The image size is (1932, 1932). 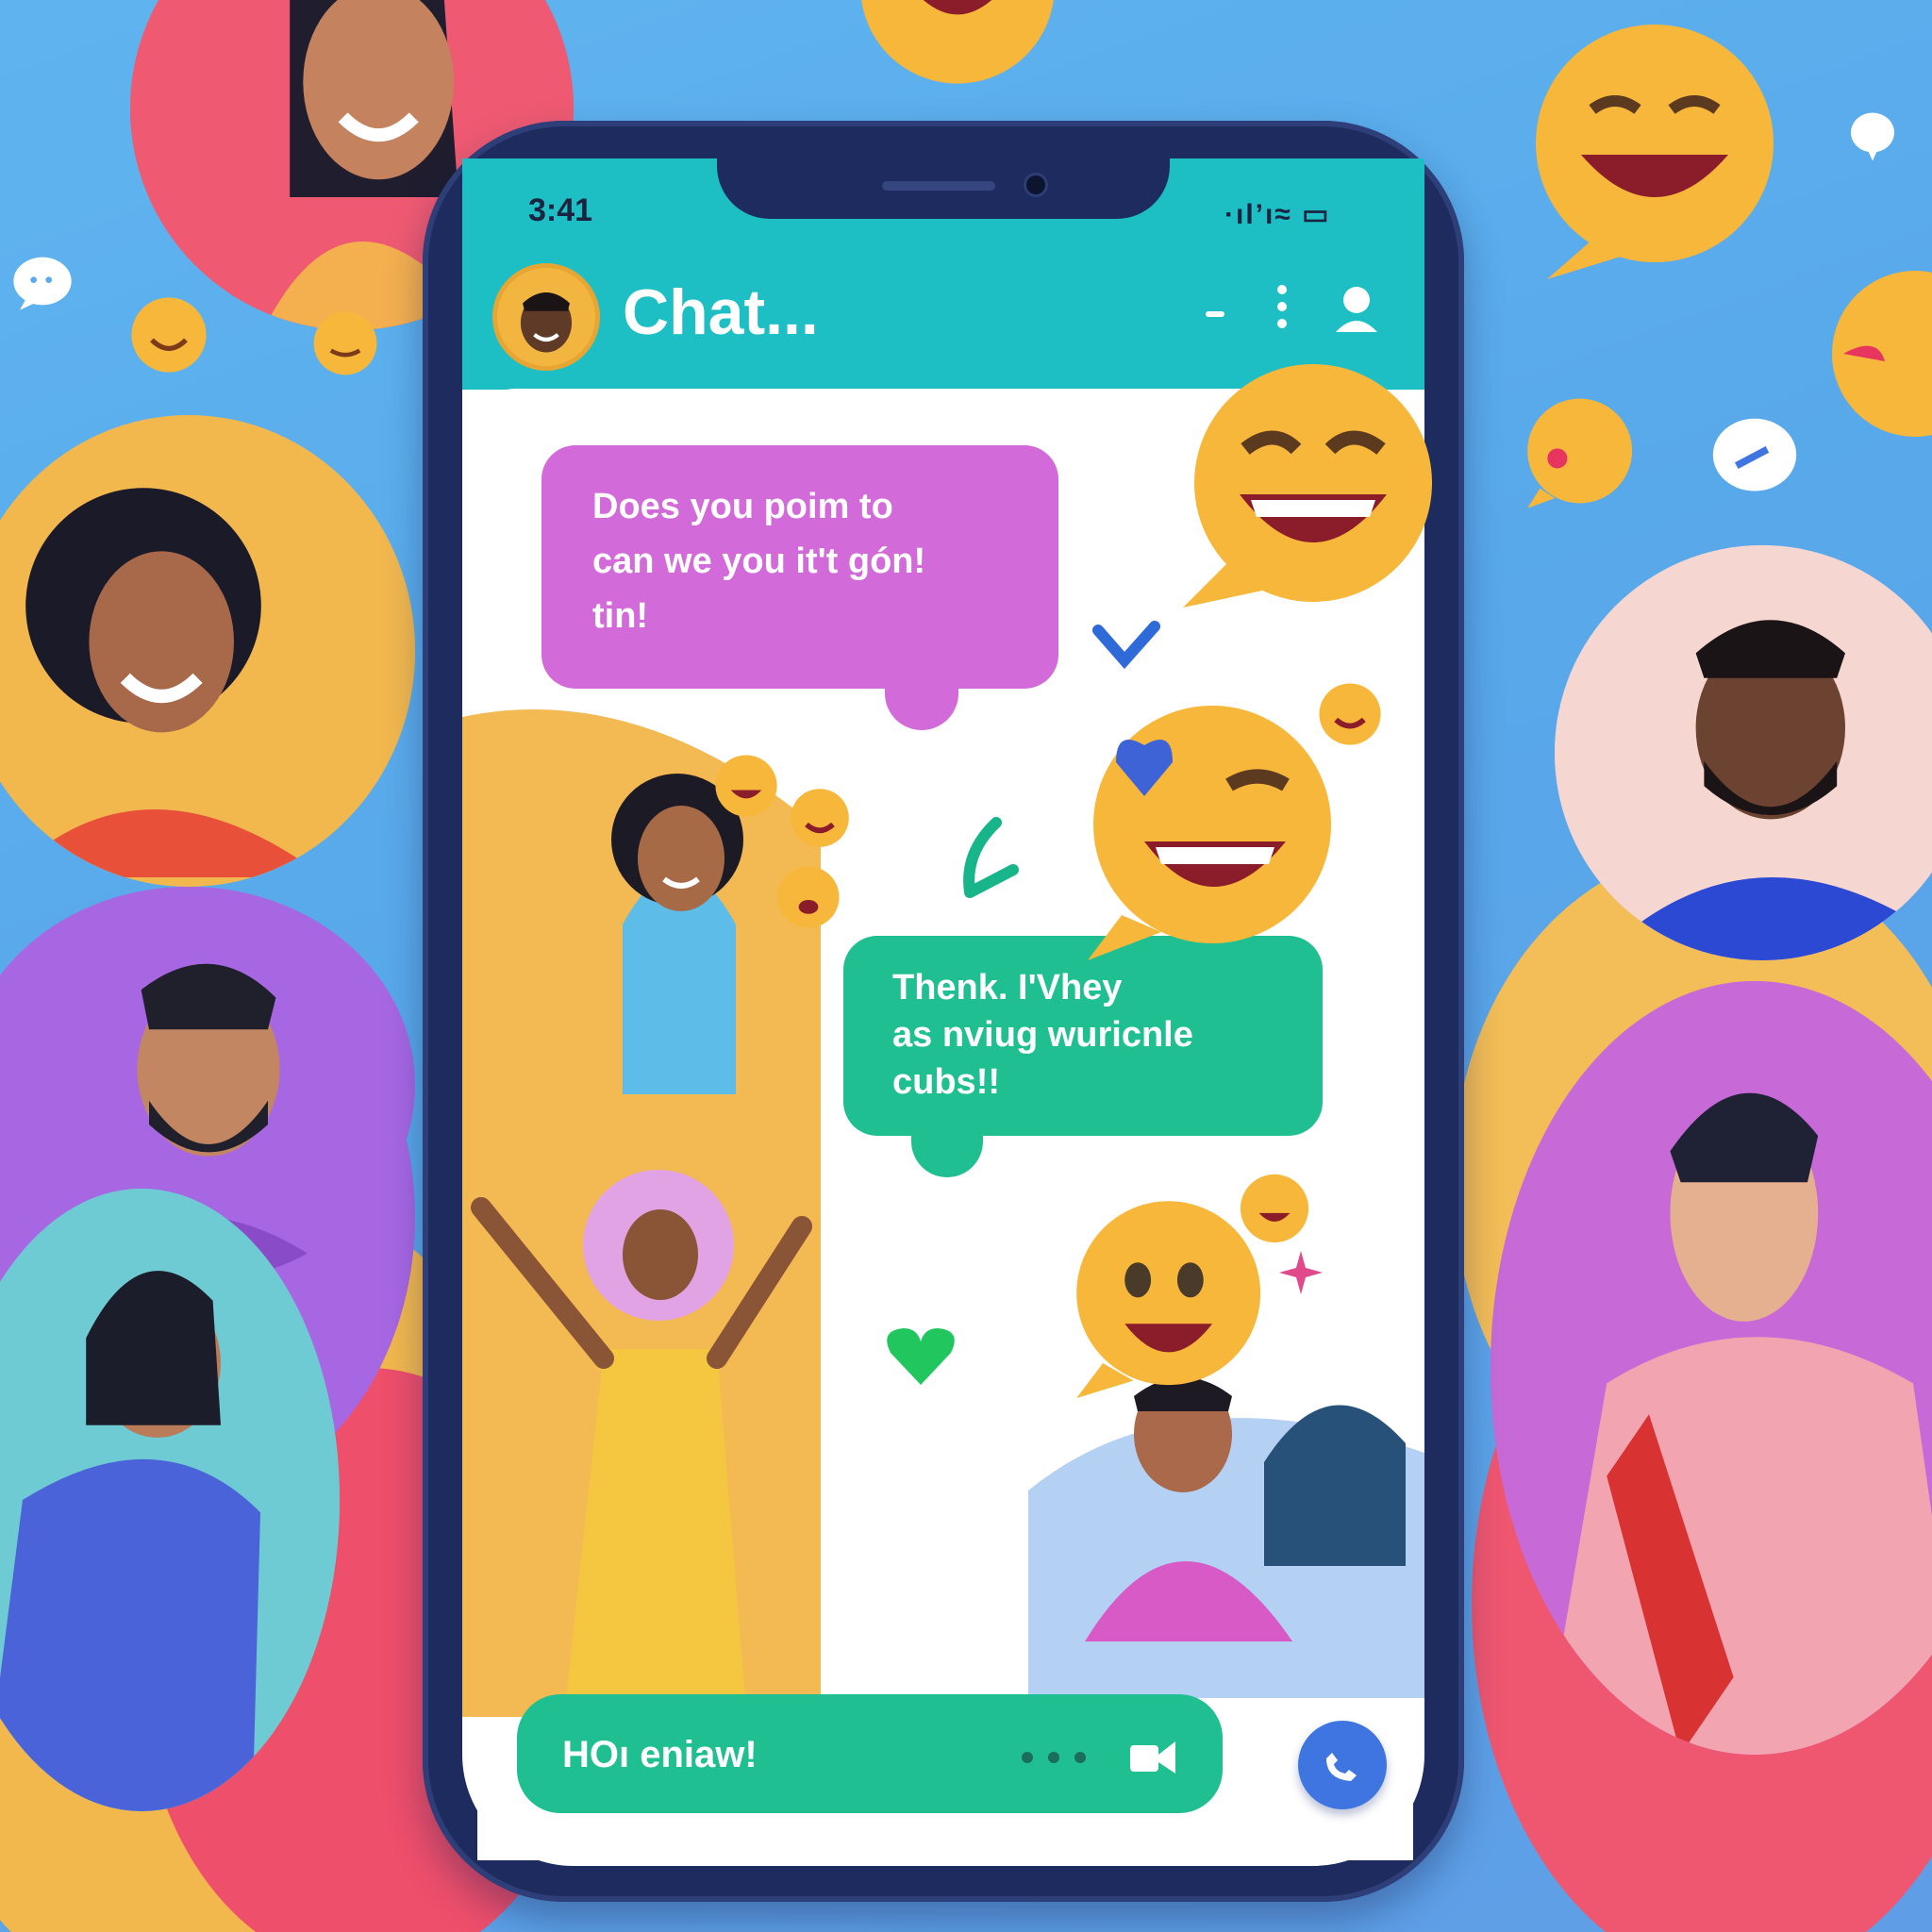 What do you see at coordinates (938, 186) in the screenshot?
I see `speaker-grille` at bounding box center [938, 186].